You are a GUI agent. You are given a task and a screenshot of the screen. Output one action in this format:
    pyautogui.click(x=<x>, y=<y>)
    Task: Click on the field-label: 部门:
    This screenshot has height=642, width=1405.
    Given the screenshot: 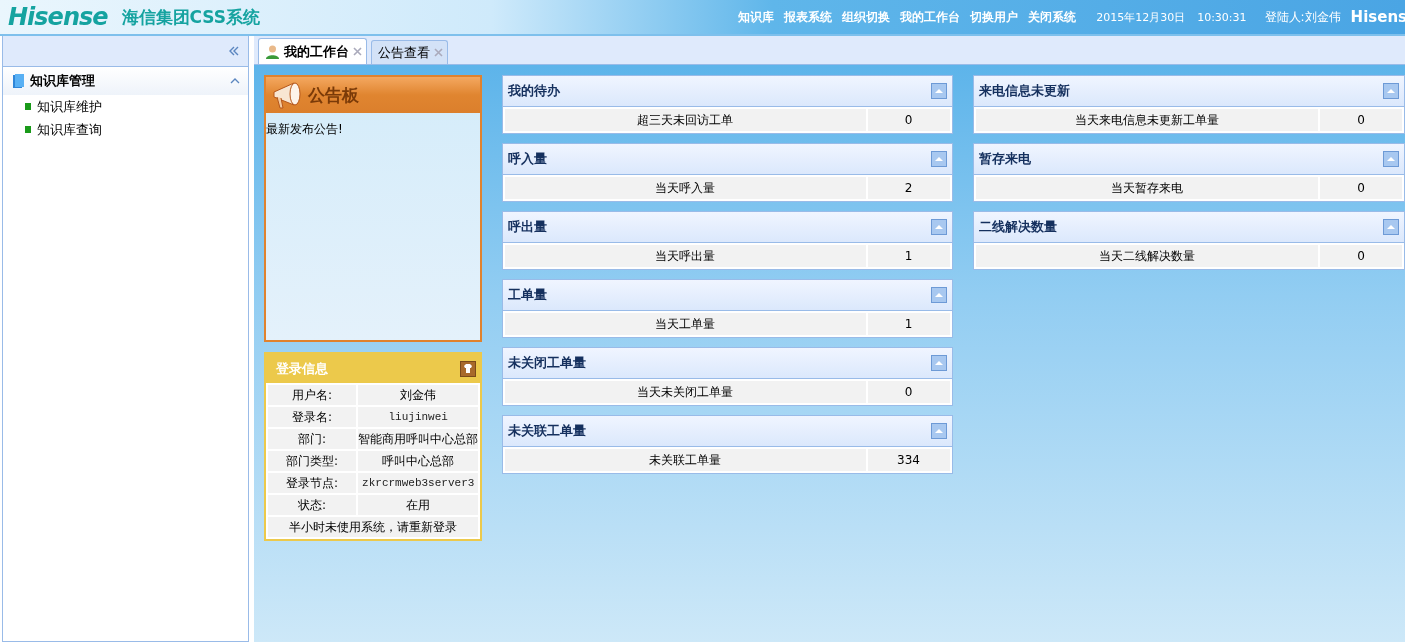 What is the action you would take?
    pyautogui.click(x=312, y=439)
    